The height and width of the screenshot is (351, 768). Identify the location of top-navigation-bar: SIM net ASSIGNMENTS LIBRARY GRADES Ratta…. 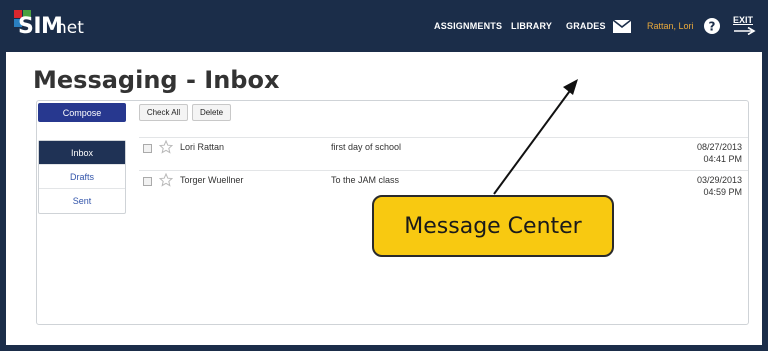
(384, 26).